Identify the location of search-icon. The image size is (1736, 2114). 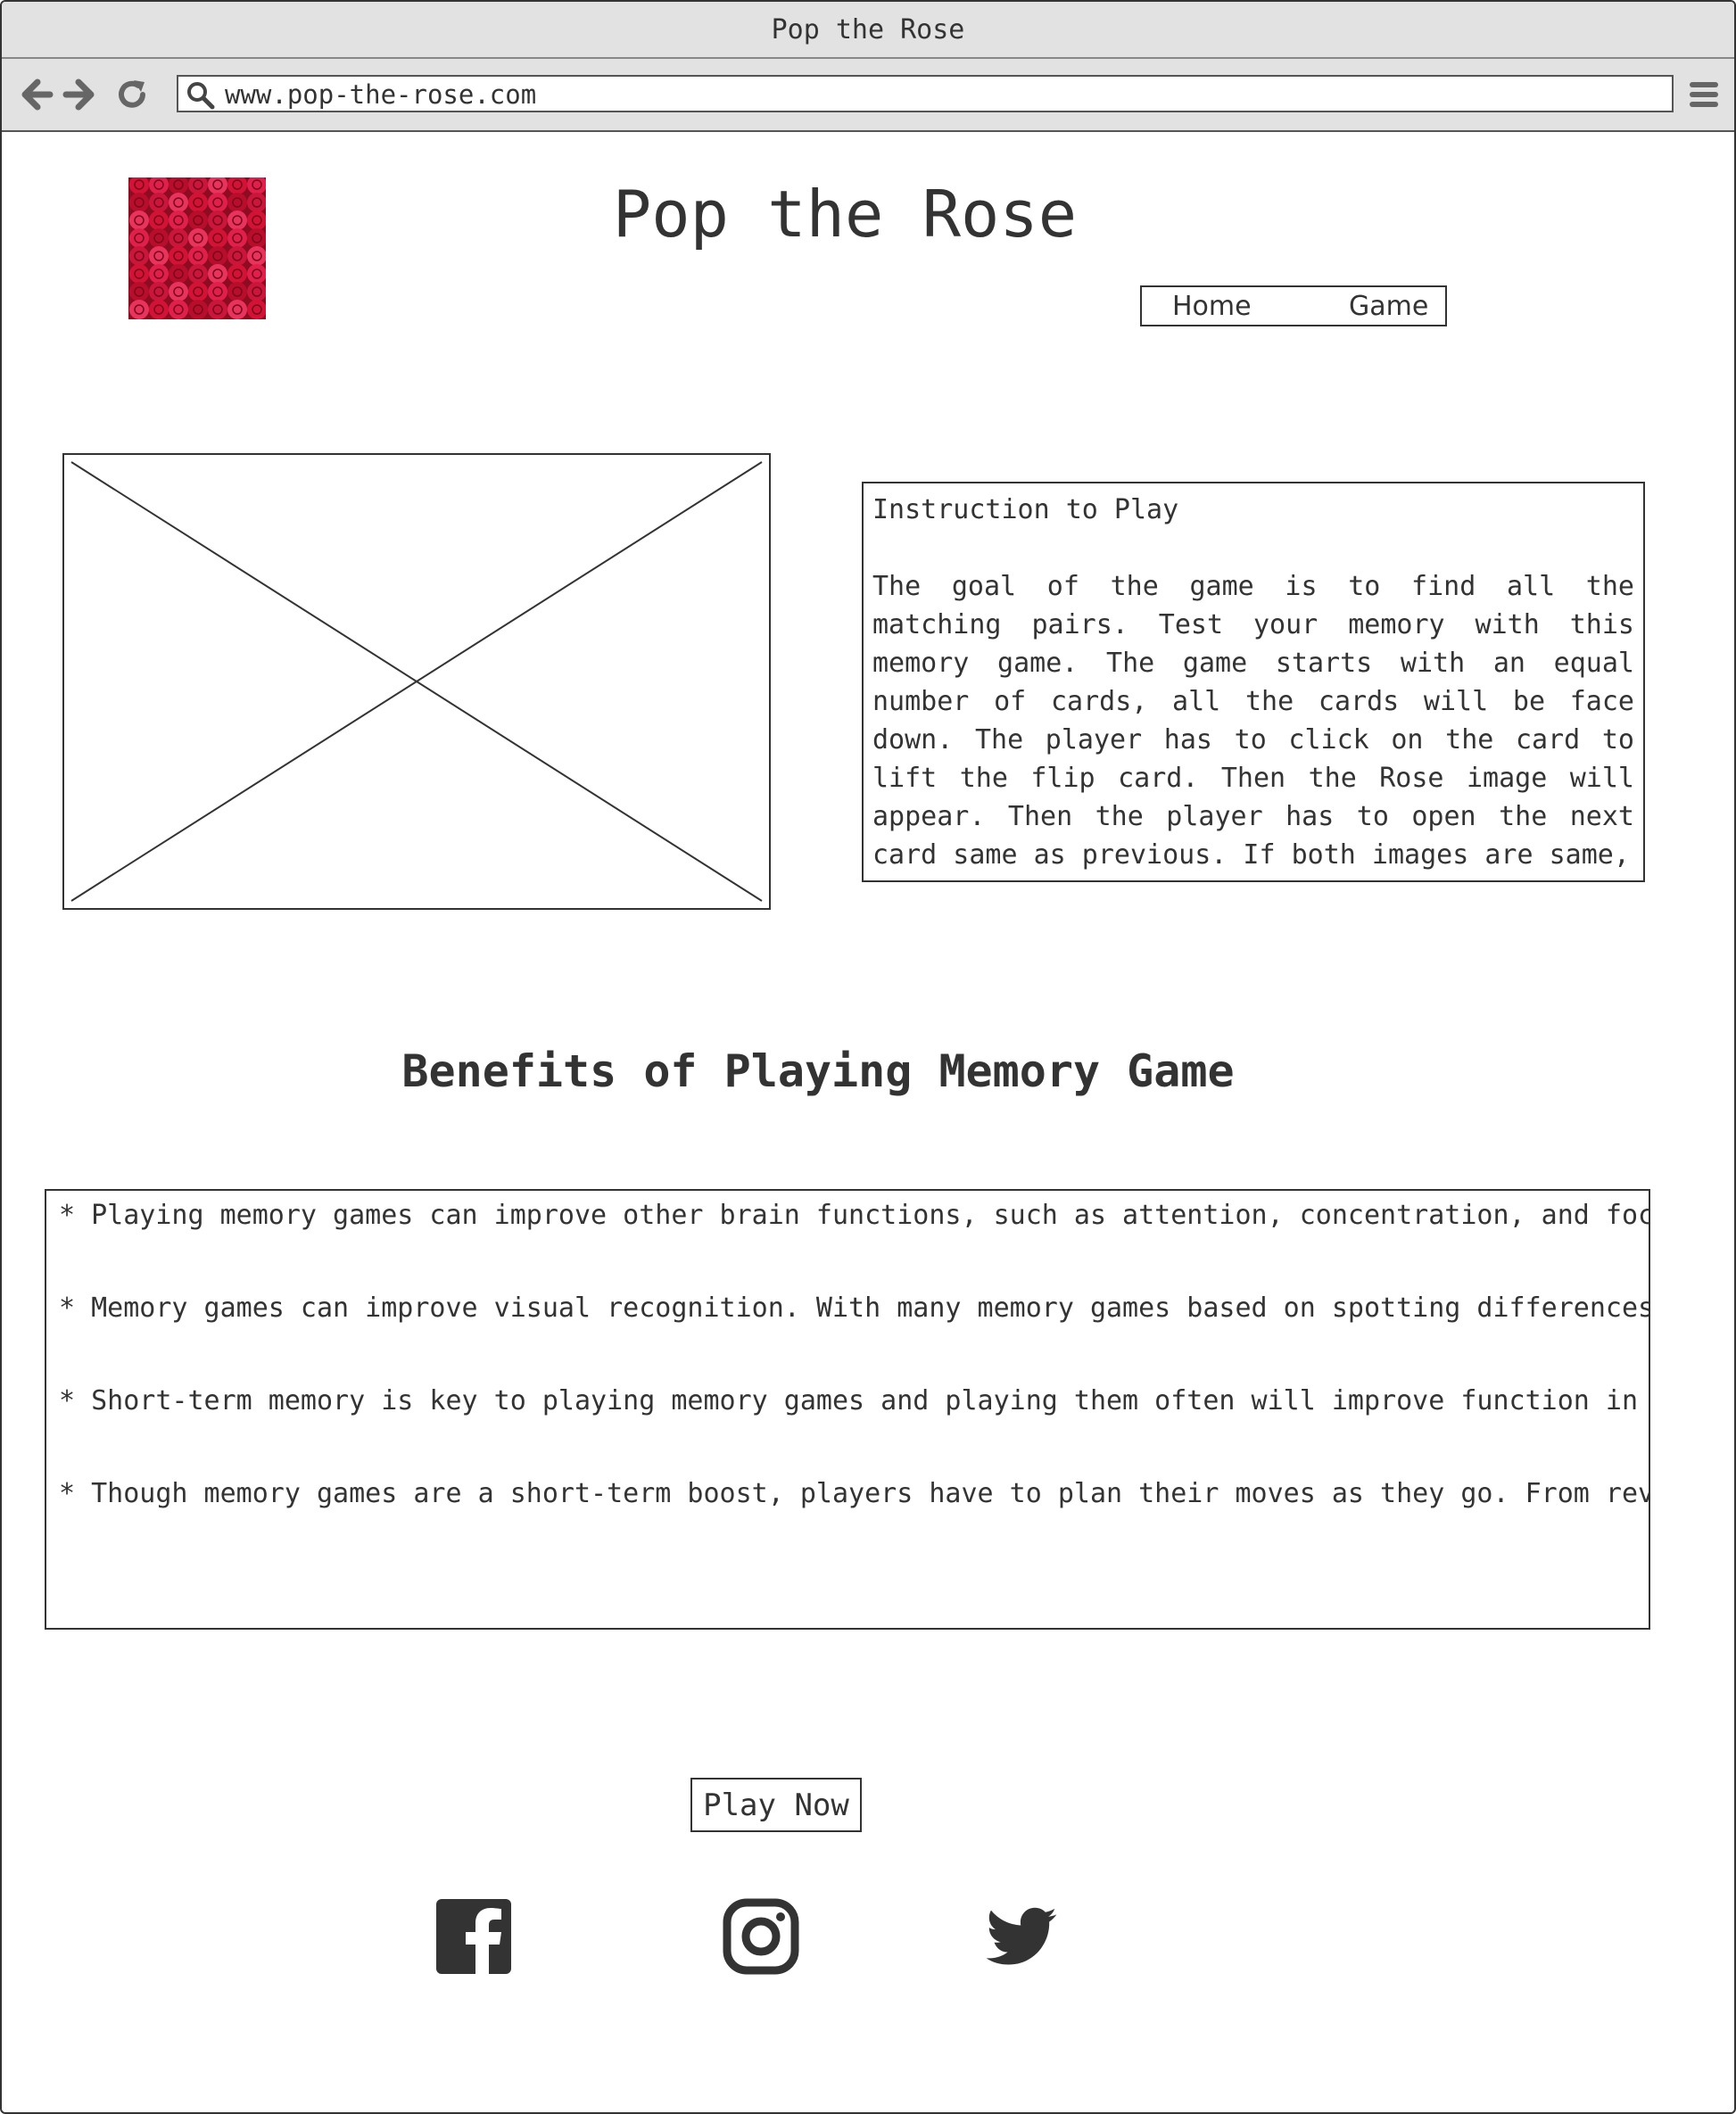
(201, 96).